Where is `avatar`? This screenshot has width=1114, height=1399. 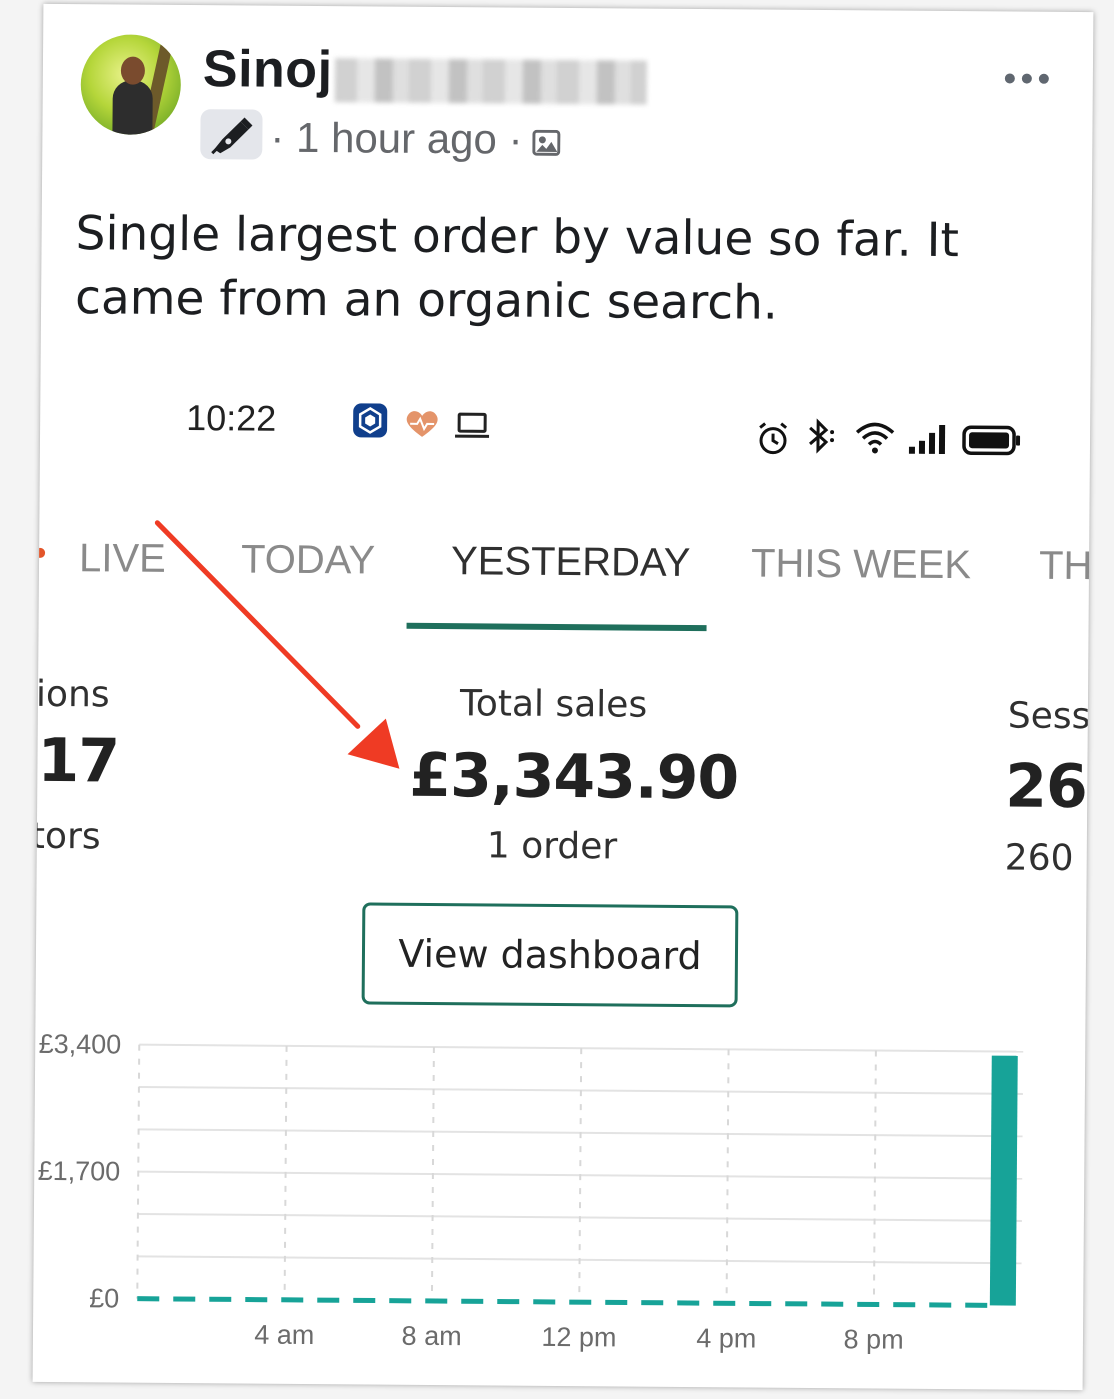 avatar is located at coordinates (131, 84).